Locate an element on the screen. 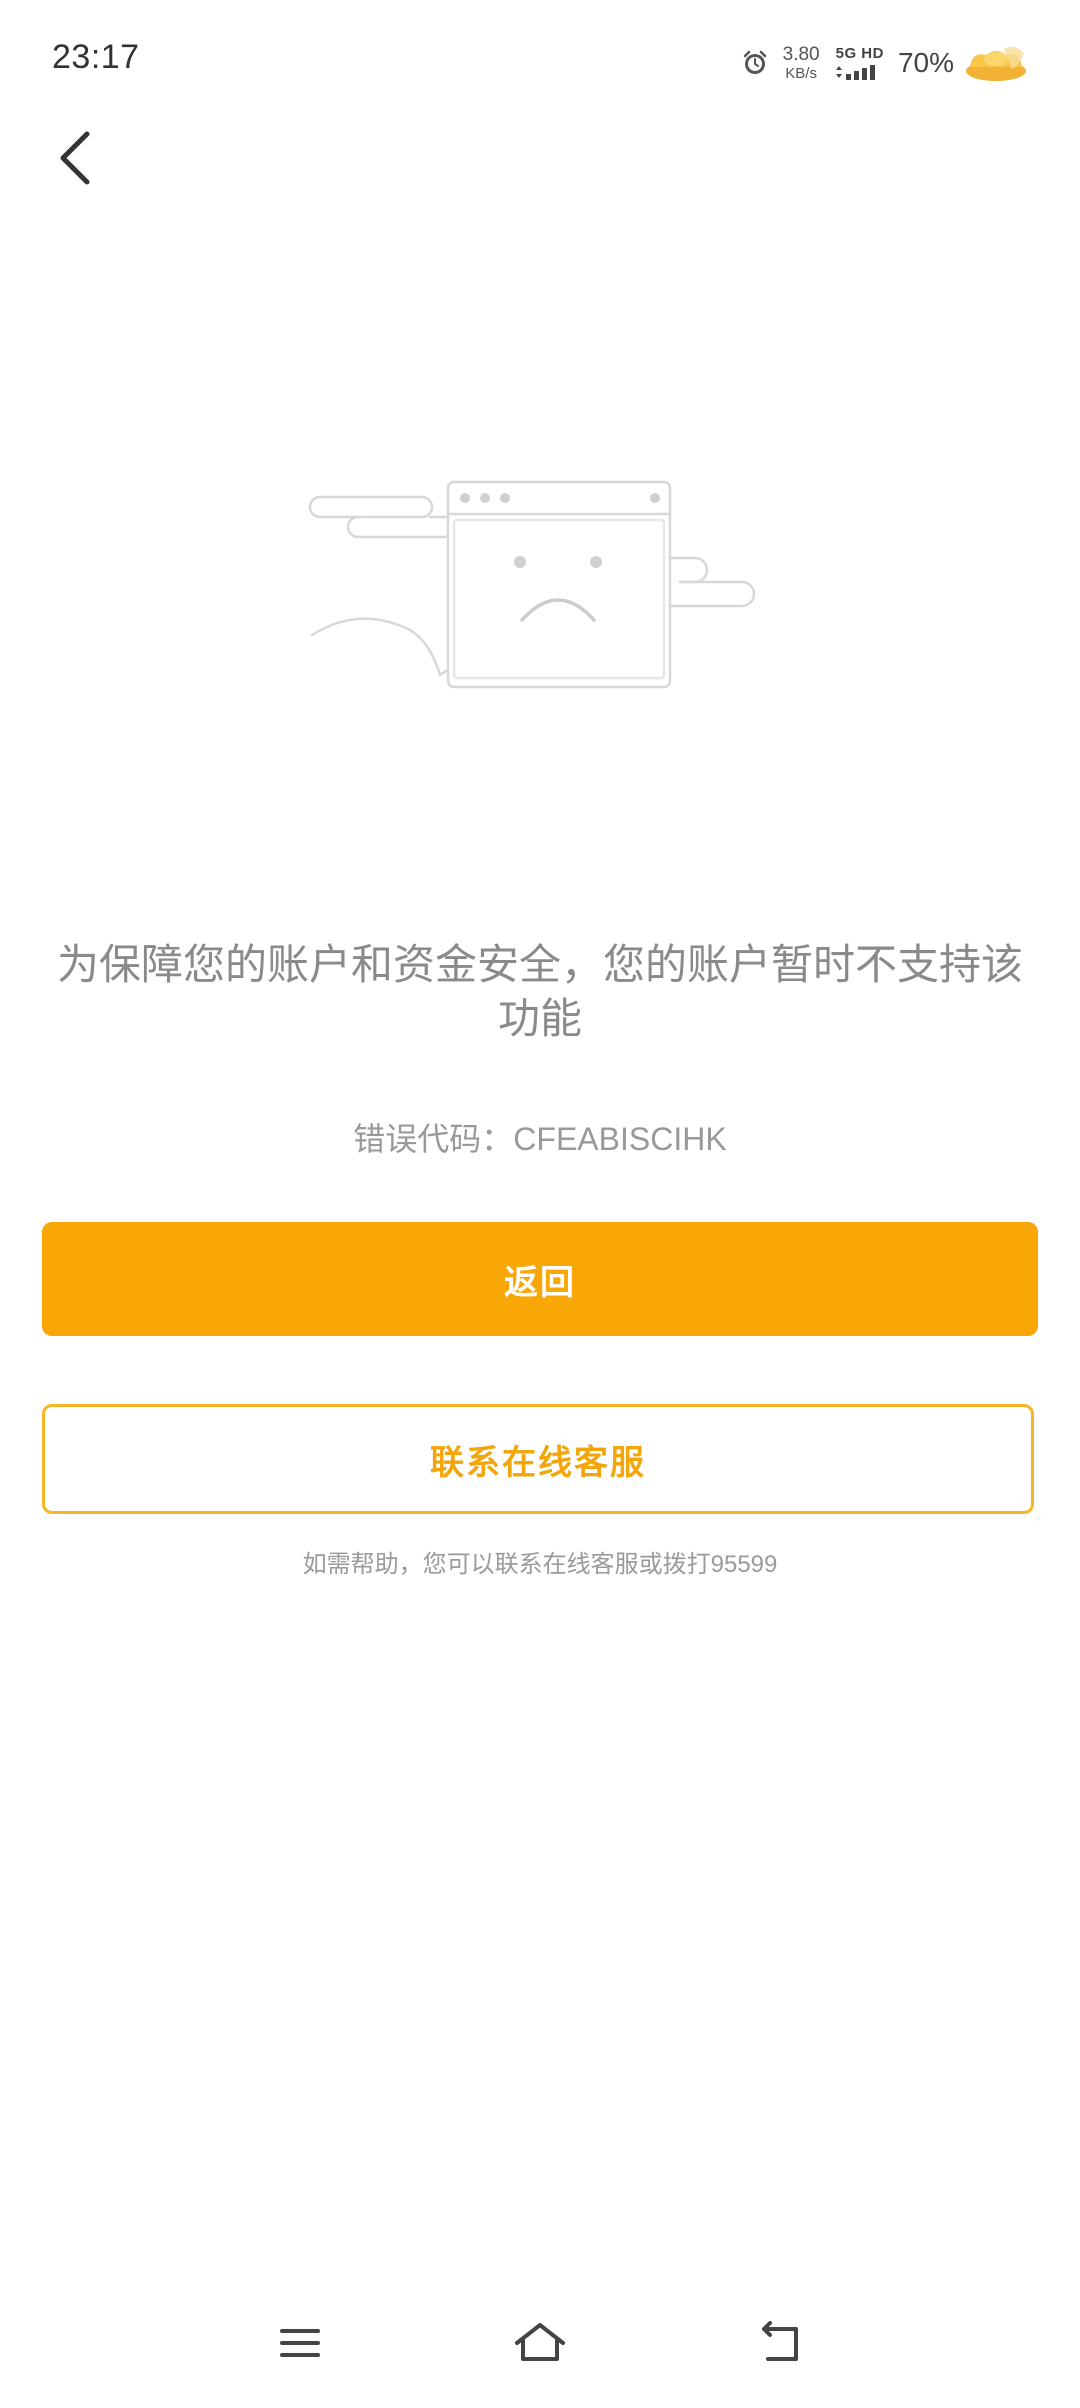  nav-menu-button is located at coordinates (300, 2345).